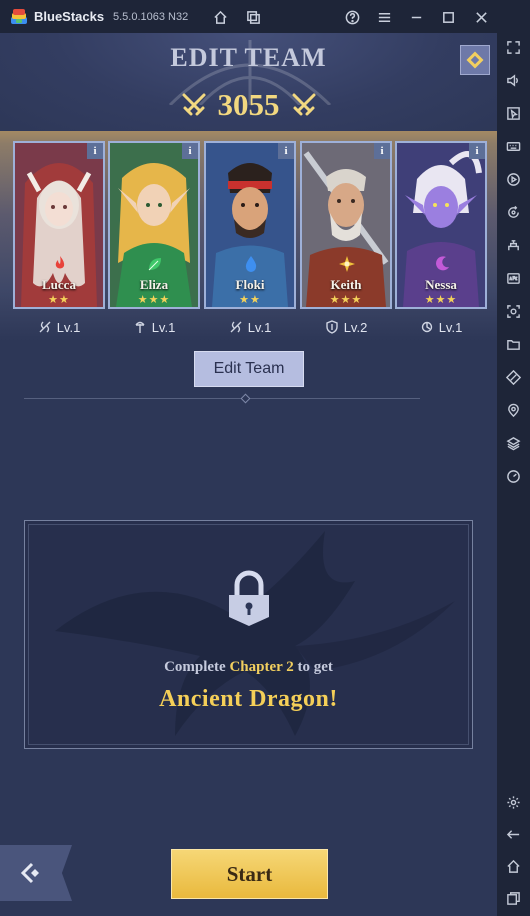 Image resolution: width=530 pixels, height=916 pixels. I want to click on unlock-suffix: to get, so click(315, 667).